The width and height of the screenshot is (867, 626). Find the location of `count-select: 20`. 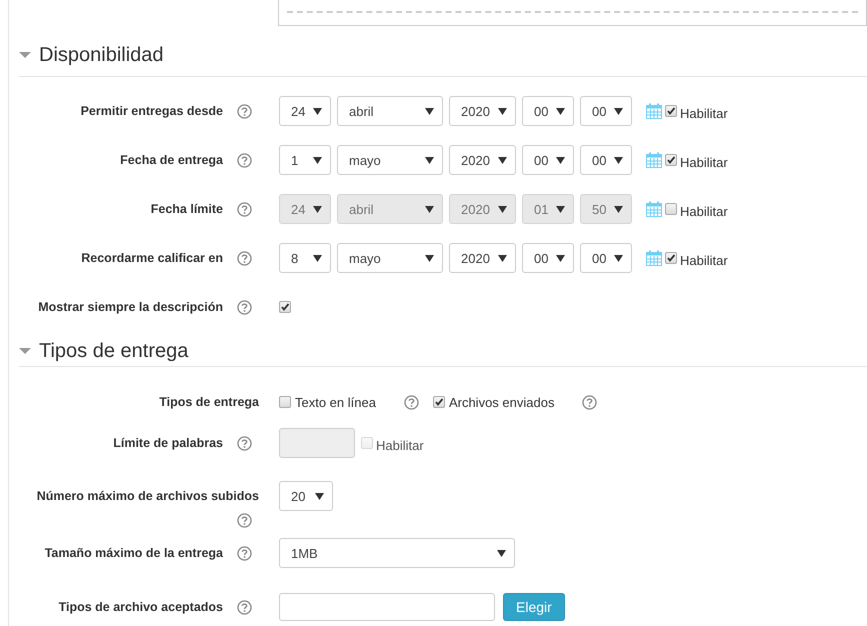

count-select: 20 is located at coordinates (306, 496).